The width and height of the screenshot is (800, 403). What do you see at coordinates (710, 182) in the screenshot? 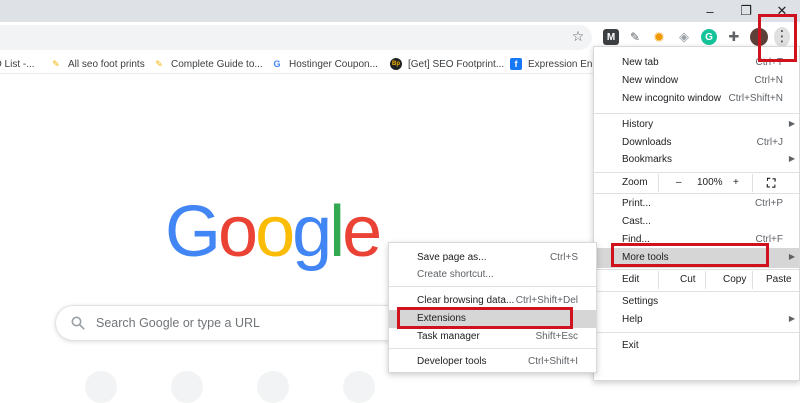
I see `zoom-level: 100%` at bounding box center [710, 182].